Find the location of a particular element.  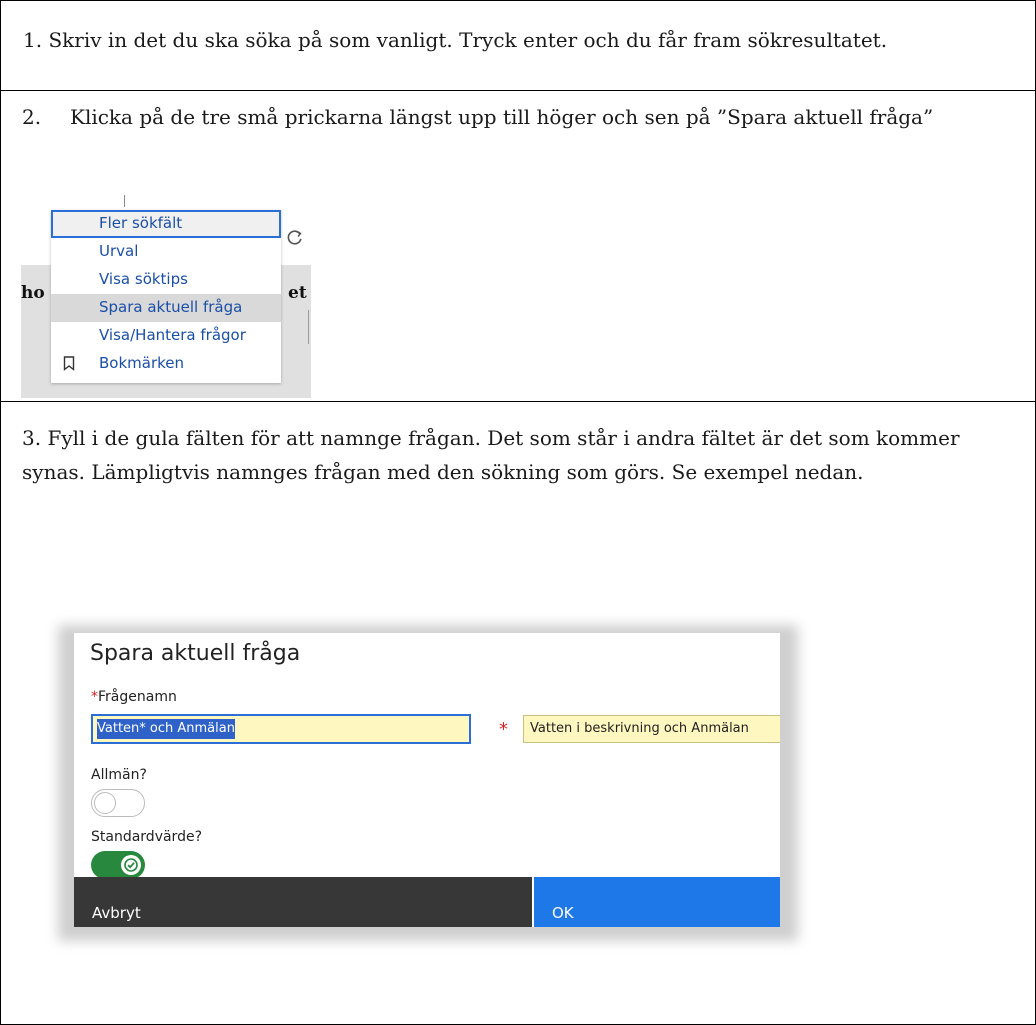

partial-heading-left: ho is located at coordinates (33, 293).